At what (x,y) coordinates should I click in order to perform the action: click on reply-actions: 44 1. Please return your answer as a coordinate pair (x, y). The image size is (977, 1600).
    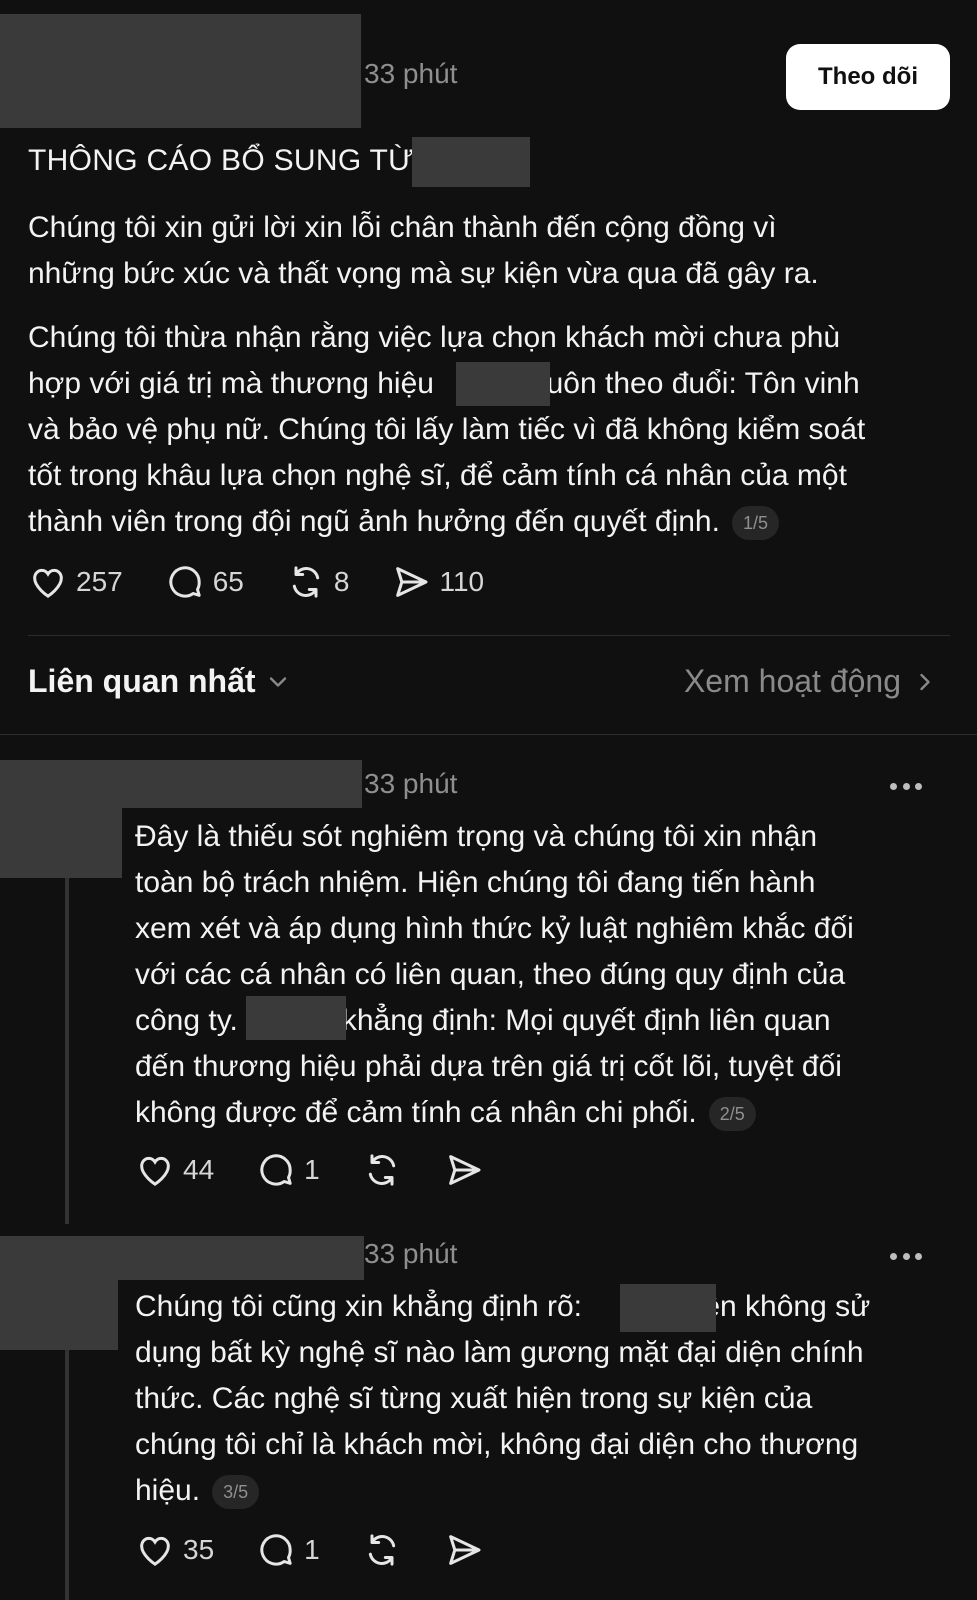
    Looking at the image, I should click on (330, 1170).